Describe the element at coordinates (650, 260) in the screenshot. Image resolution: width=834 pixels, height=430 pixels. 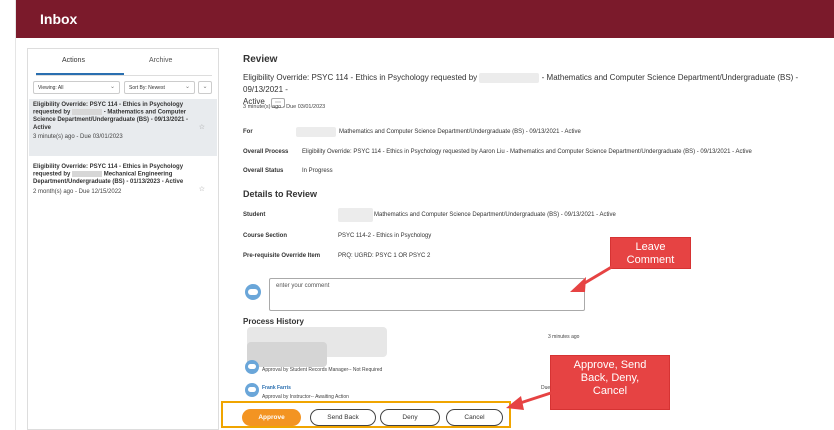
I see `callout-line: Comment` at that location.